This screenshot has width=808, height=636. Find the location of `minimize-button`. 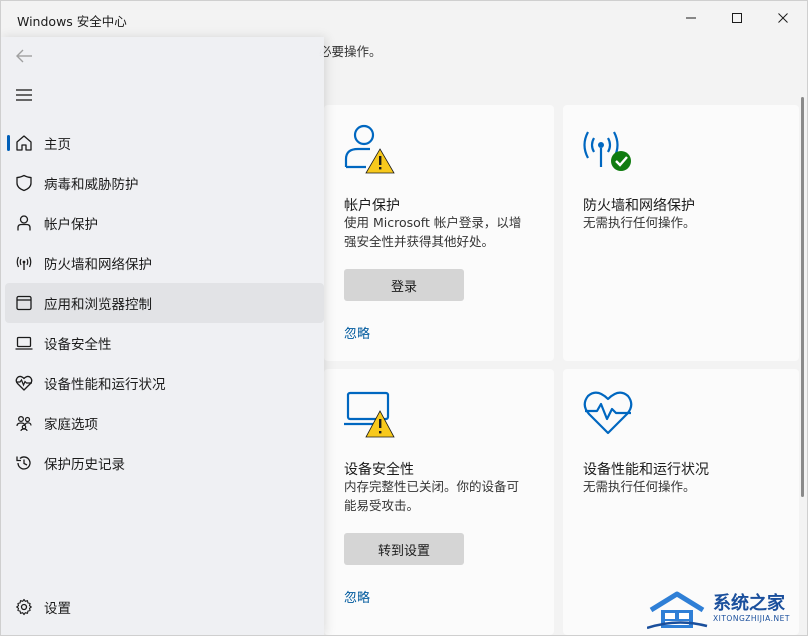

minimize-button is located at coordinates (691, 18).